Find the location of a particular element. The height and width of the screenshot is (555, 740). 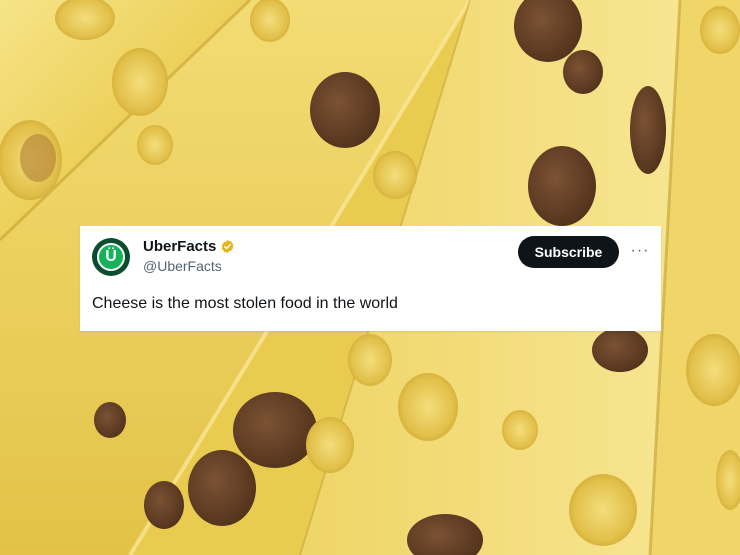

avatar: Ü is located at coordinates (111, 257).